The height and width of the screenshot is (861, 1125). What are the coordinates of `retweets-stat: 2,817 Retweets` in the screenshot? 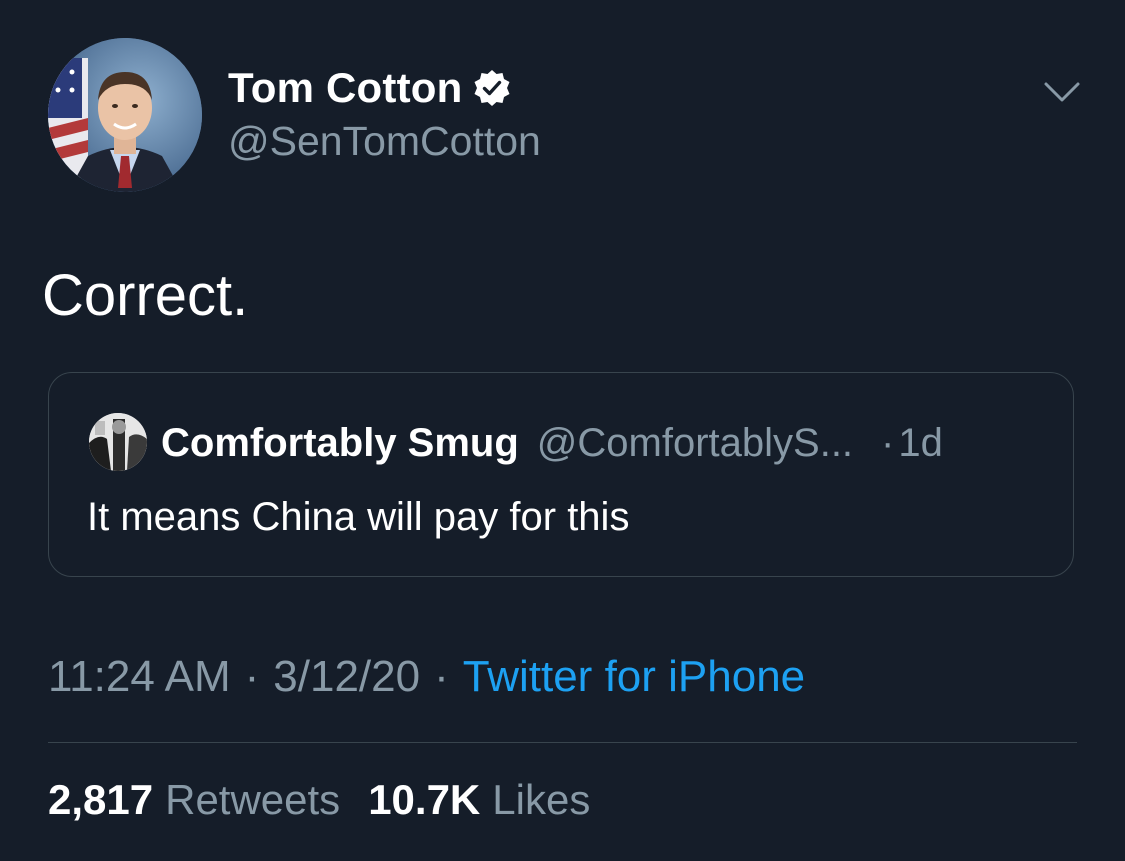 It's located at (194, 800).